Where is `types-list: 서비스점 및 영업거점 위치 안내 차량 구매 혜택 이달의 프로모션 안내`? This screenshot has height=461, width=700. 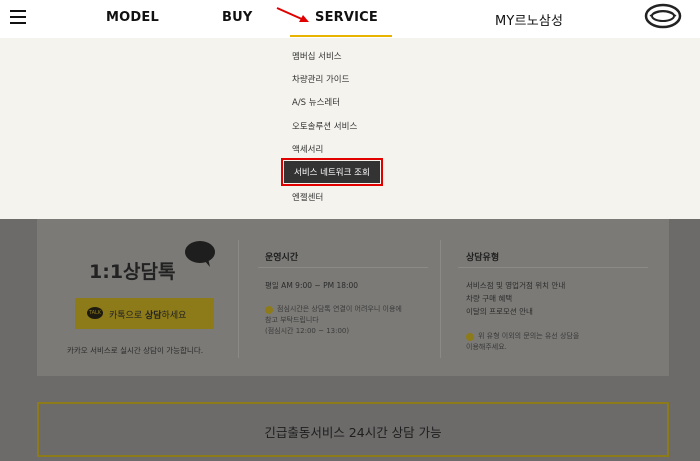
types-list: 서비스점 및 영업거점 위치 안내 차량 구매 혜택 이달의 프로모션 안내 is located at coordinates (516, 298).